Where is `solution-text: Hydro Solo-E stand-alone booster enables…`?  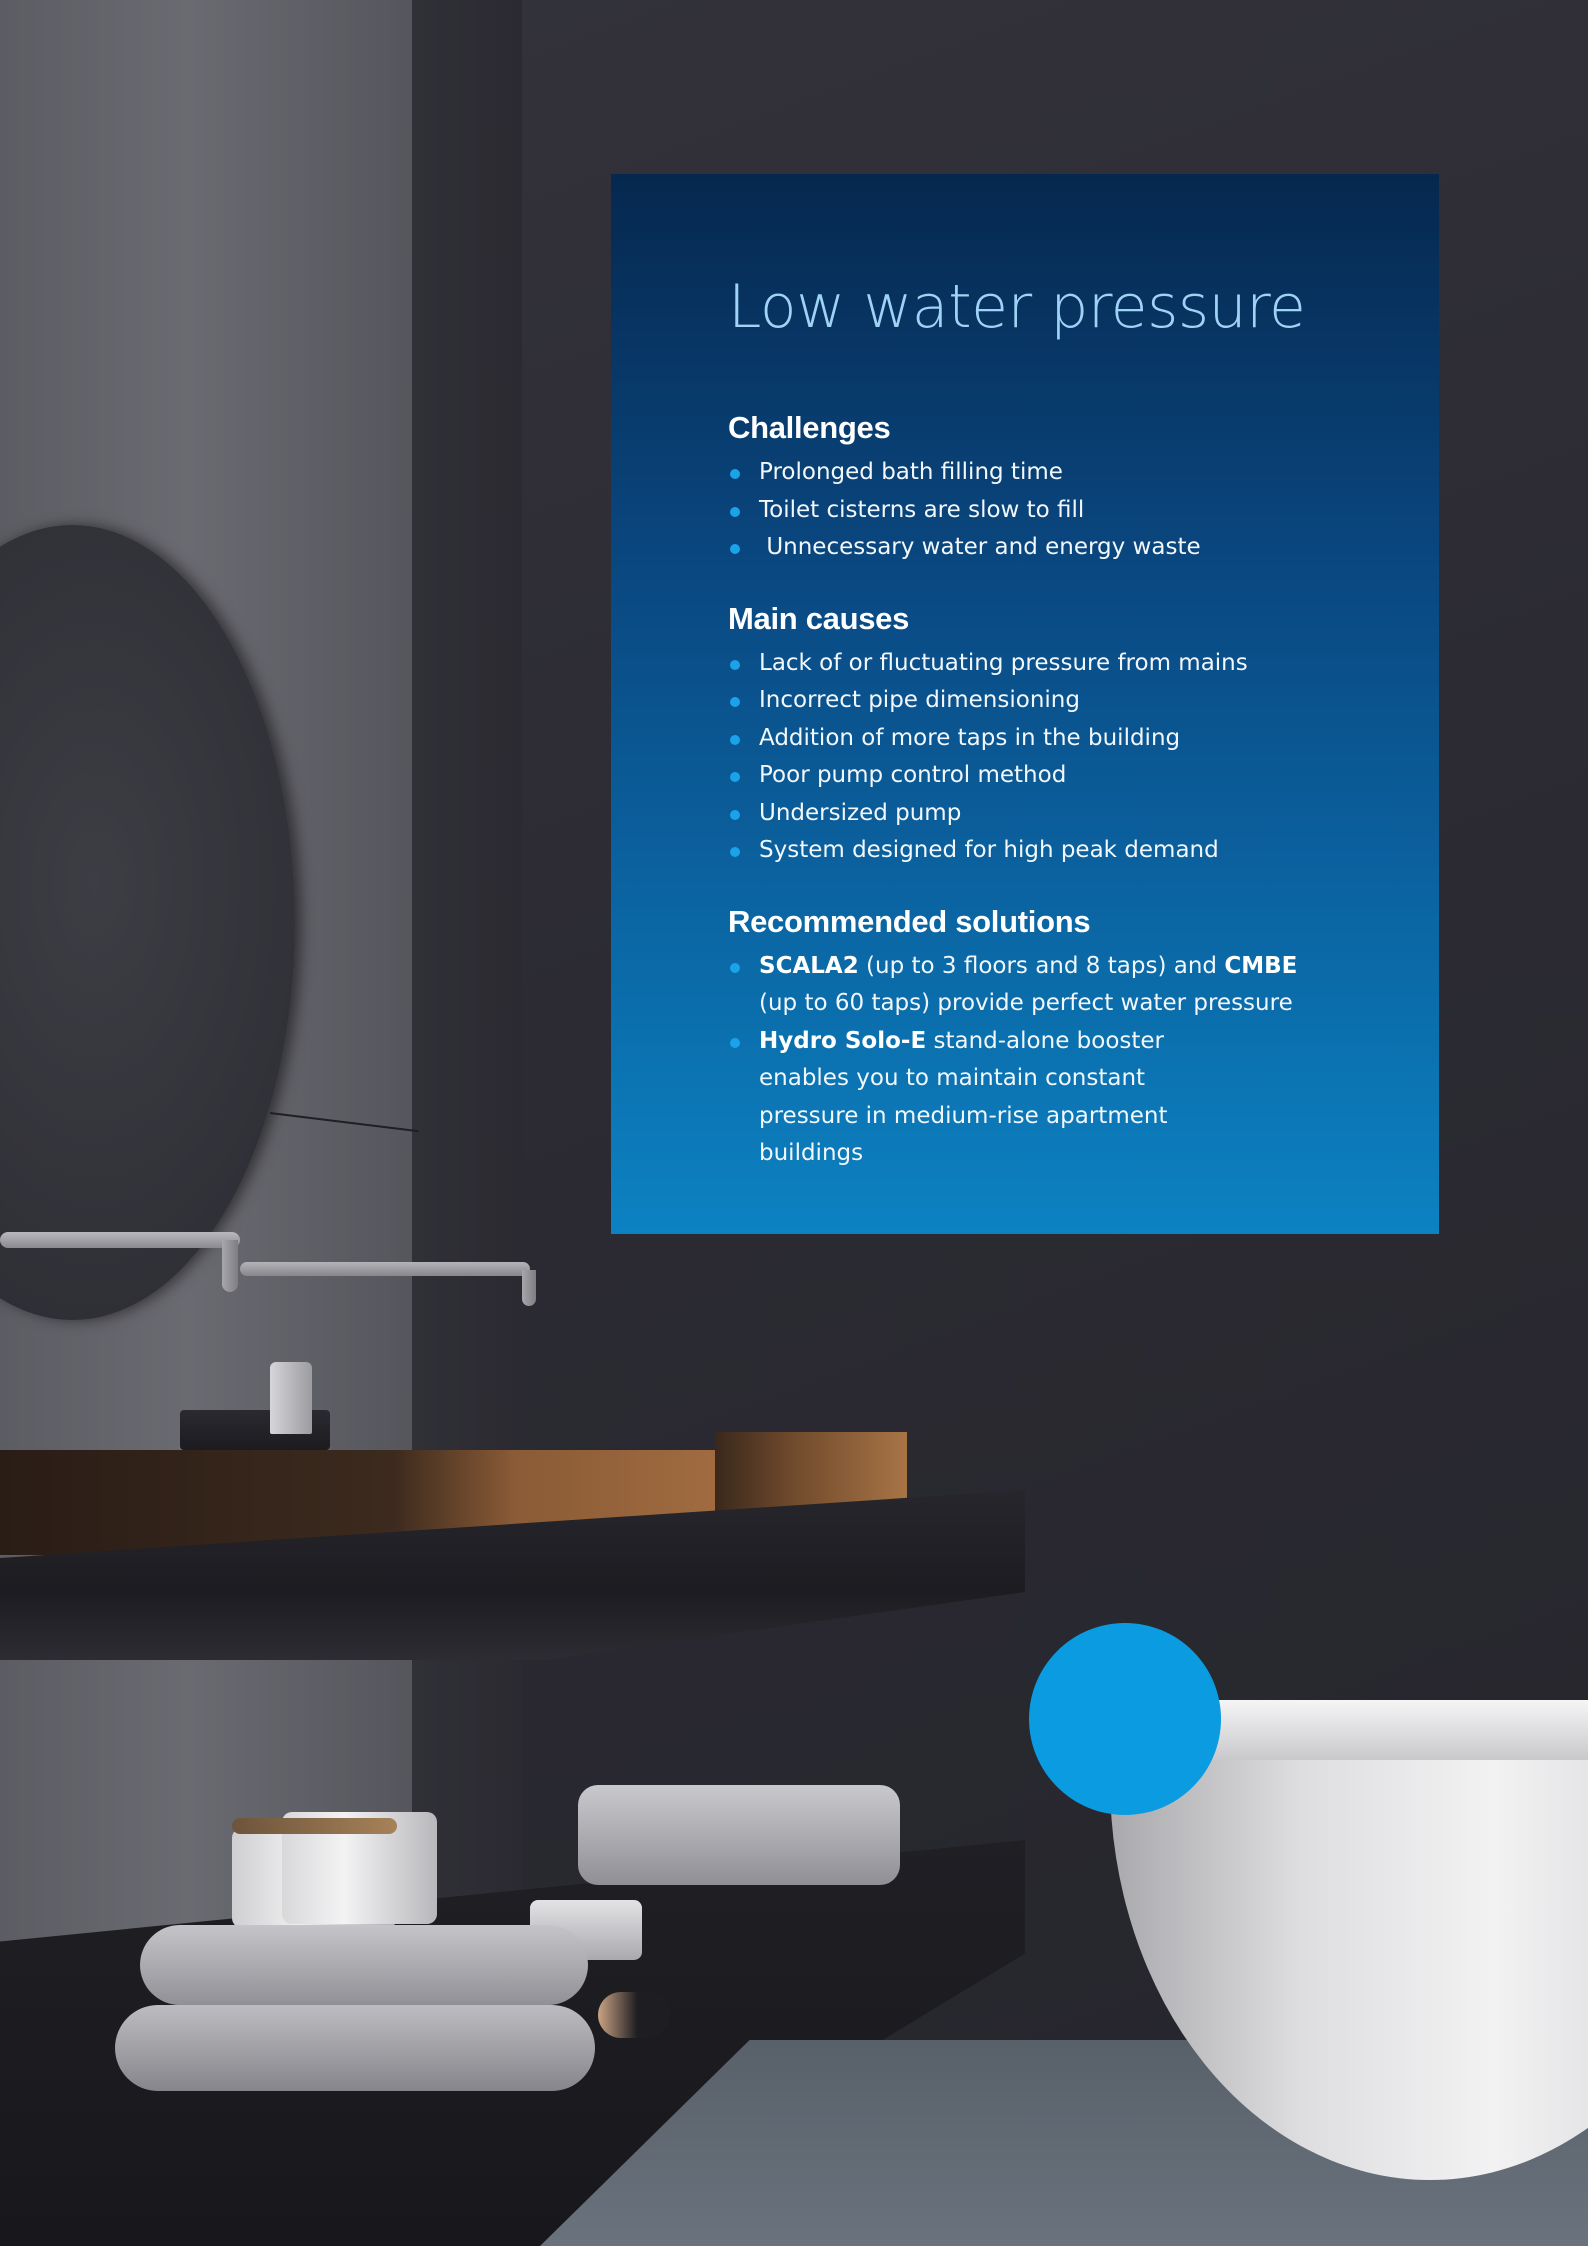 solution-text: Hydro Solo-E stand-alone booster enables… is located at coordinates (994, 1098).